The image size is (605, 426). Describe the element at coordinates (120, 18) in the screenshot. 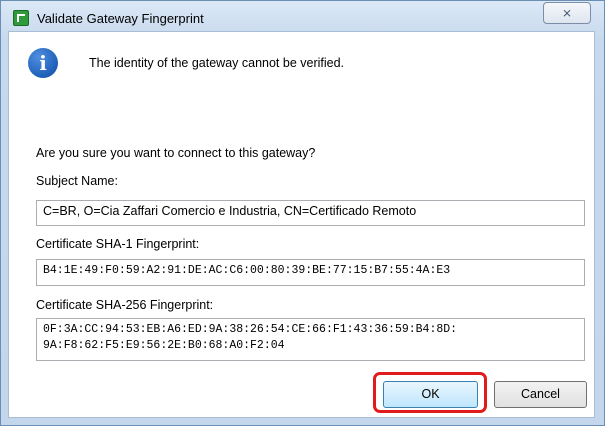

I see `window-title: Validate Gateway Fingerprint` at that location.